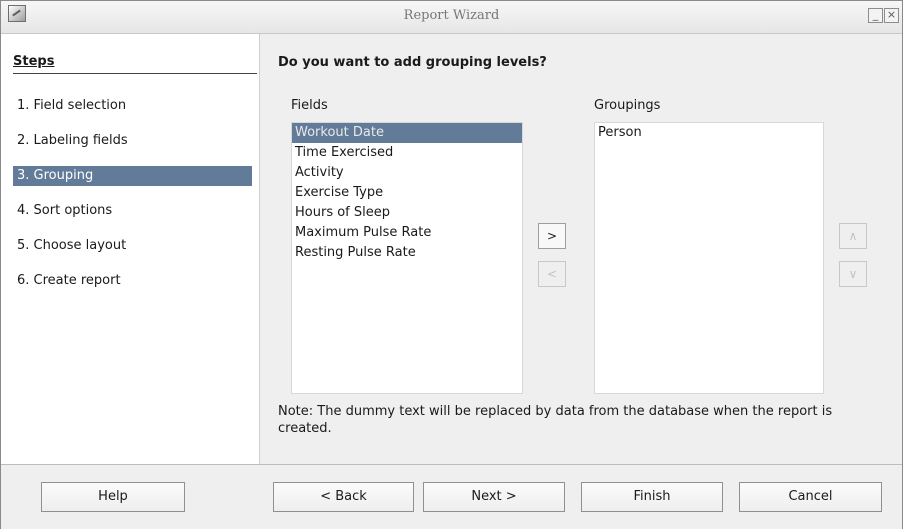 This screenshot has height=529, width=903. What do you see at coordinates (709, 133) in the screenshot?
I see `grouping-person: Person` at bounding box center [709, 133].